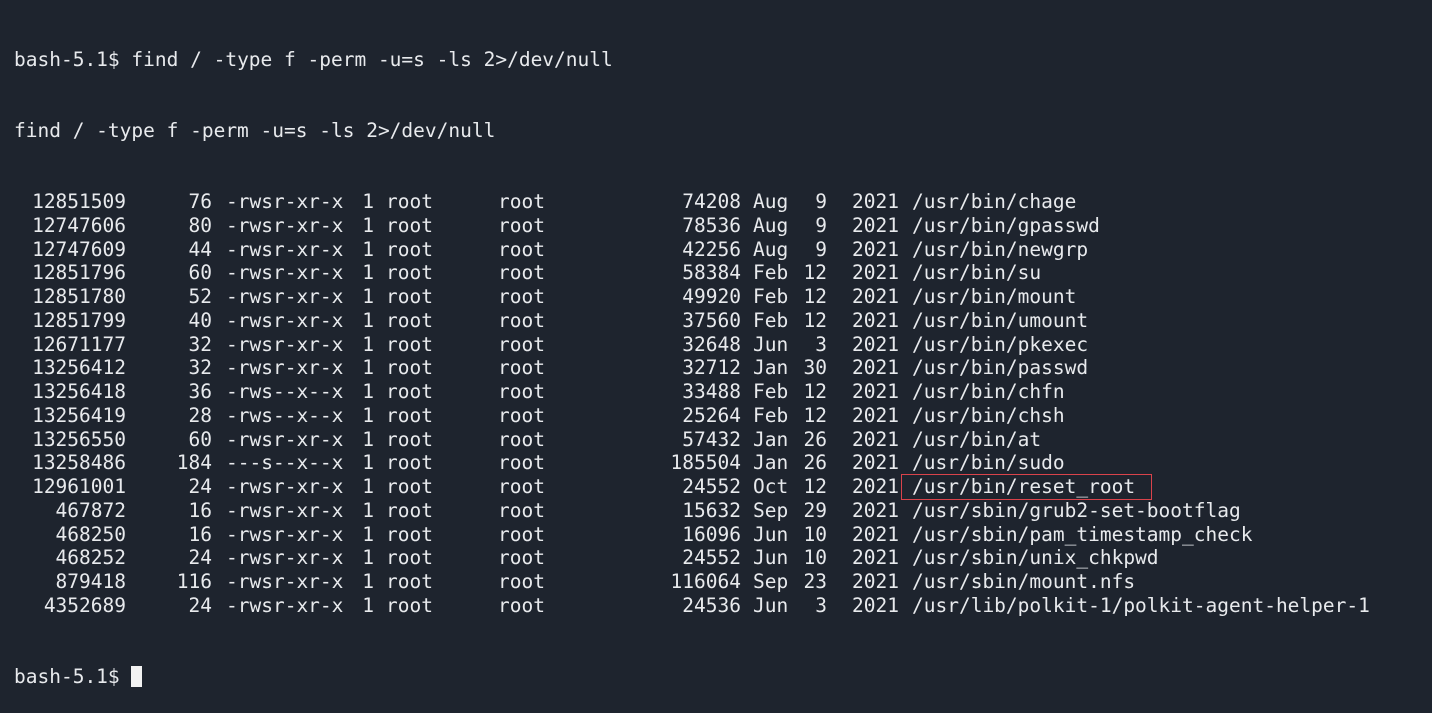 This screenshot has height=713, width=1432. Describe the element at coordinates (1006, 225) in the screenshot. I see `path-cell: /usr/bin/gpasswd` at that location.